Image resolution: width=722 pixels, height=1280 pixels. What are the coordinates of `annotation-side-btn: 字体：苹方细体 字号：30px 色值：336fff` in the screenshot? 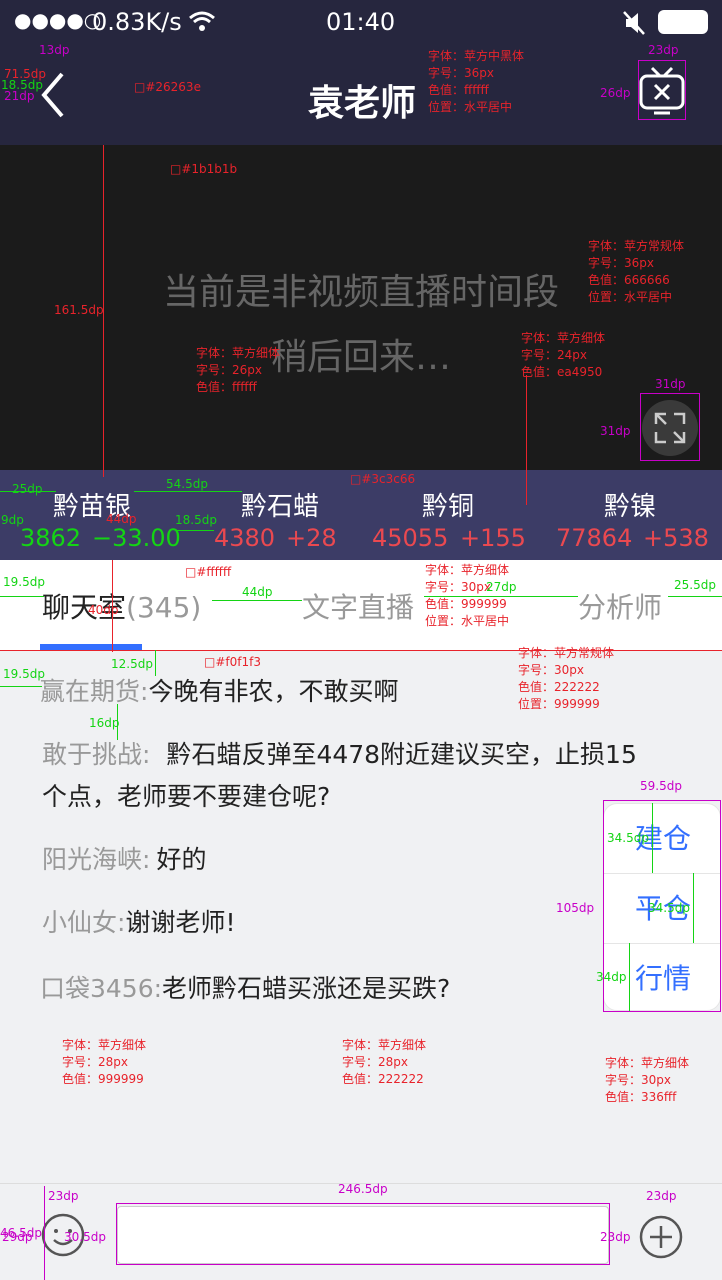 It's located at (647, 1080).